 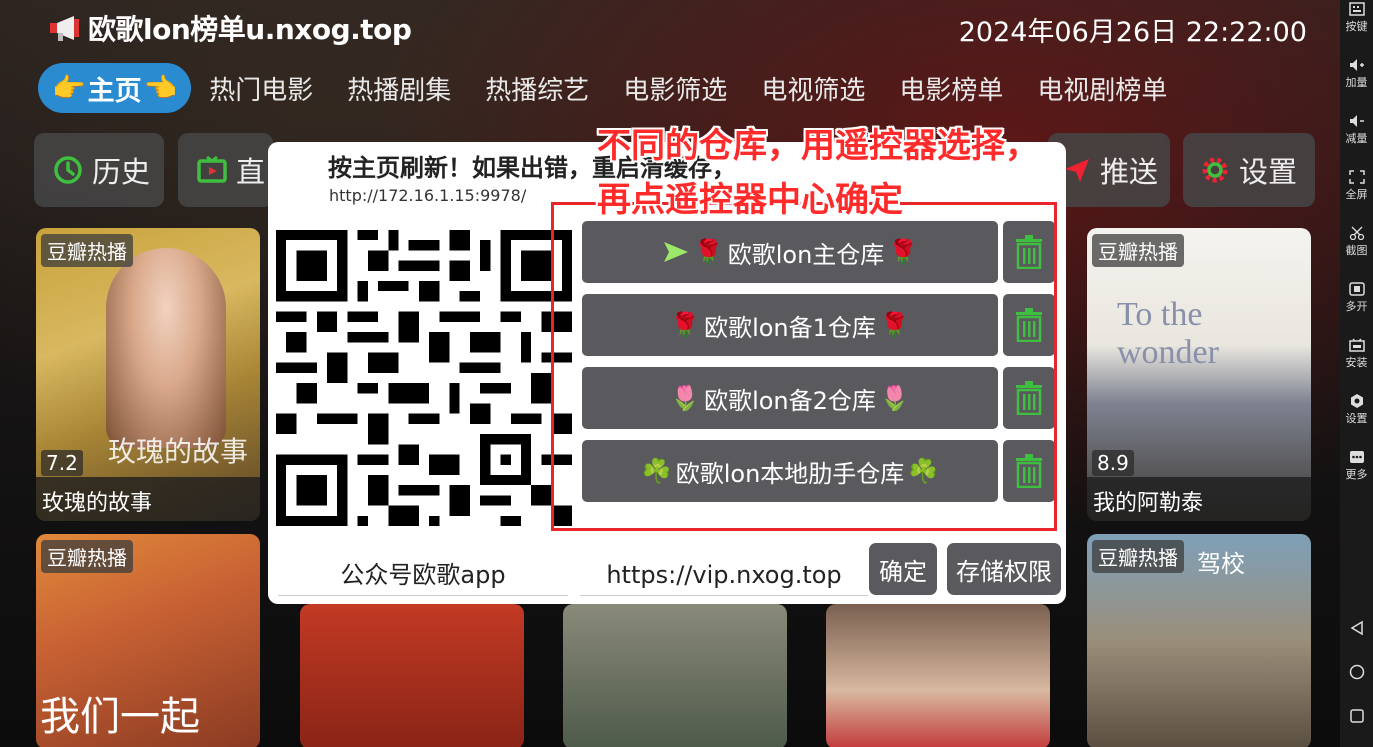 I want to click on annotation-line-1: 不同的仓库，用遥控器选择，, so click(x=818, y=146).